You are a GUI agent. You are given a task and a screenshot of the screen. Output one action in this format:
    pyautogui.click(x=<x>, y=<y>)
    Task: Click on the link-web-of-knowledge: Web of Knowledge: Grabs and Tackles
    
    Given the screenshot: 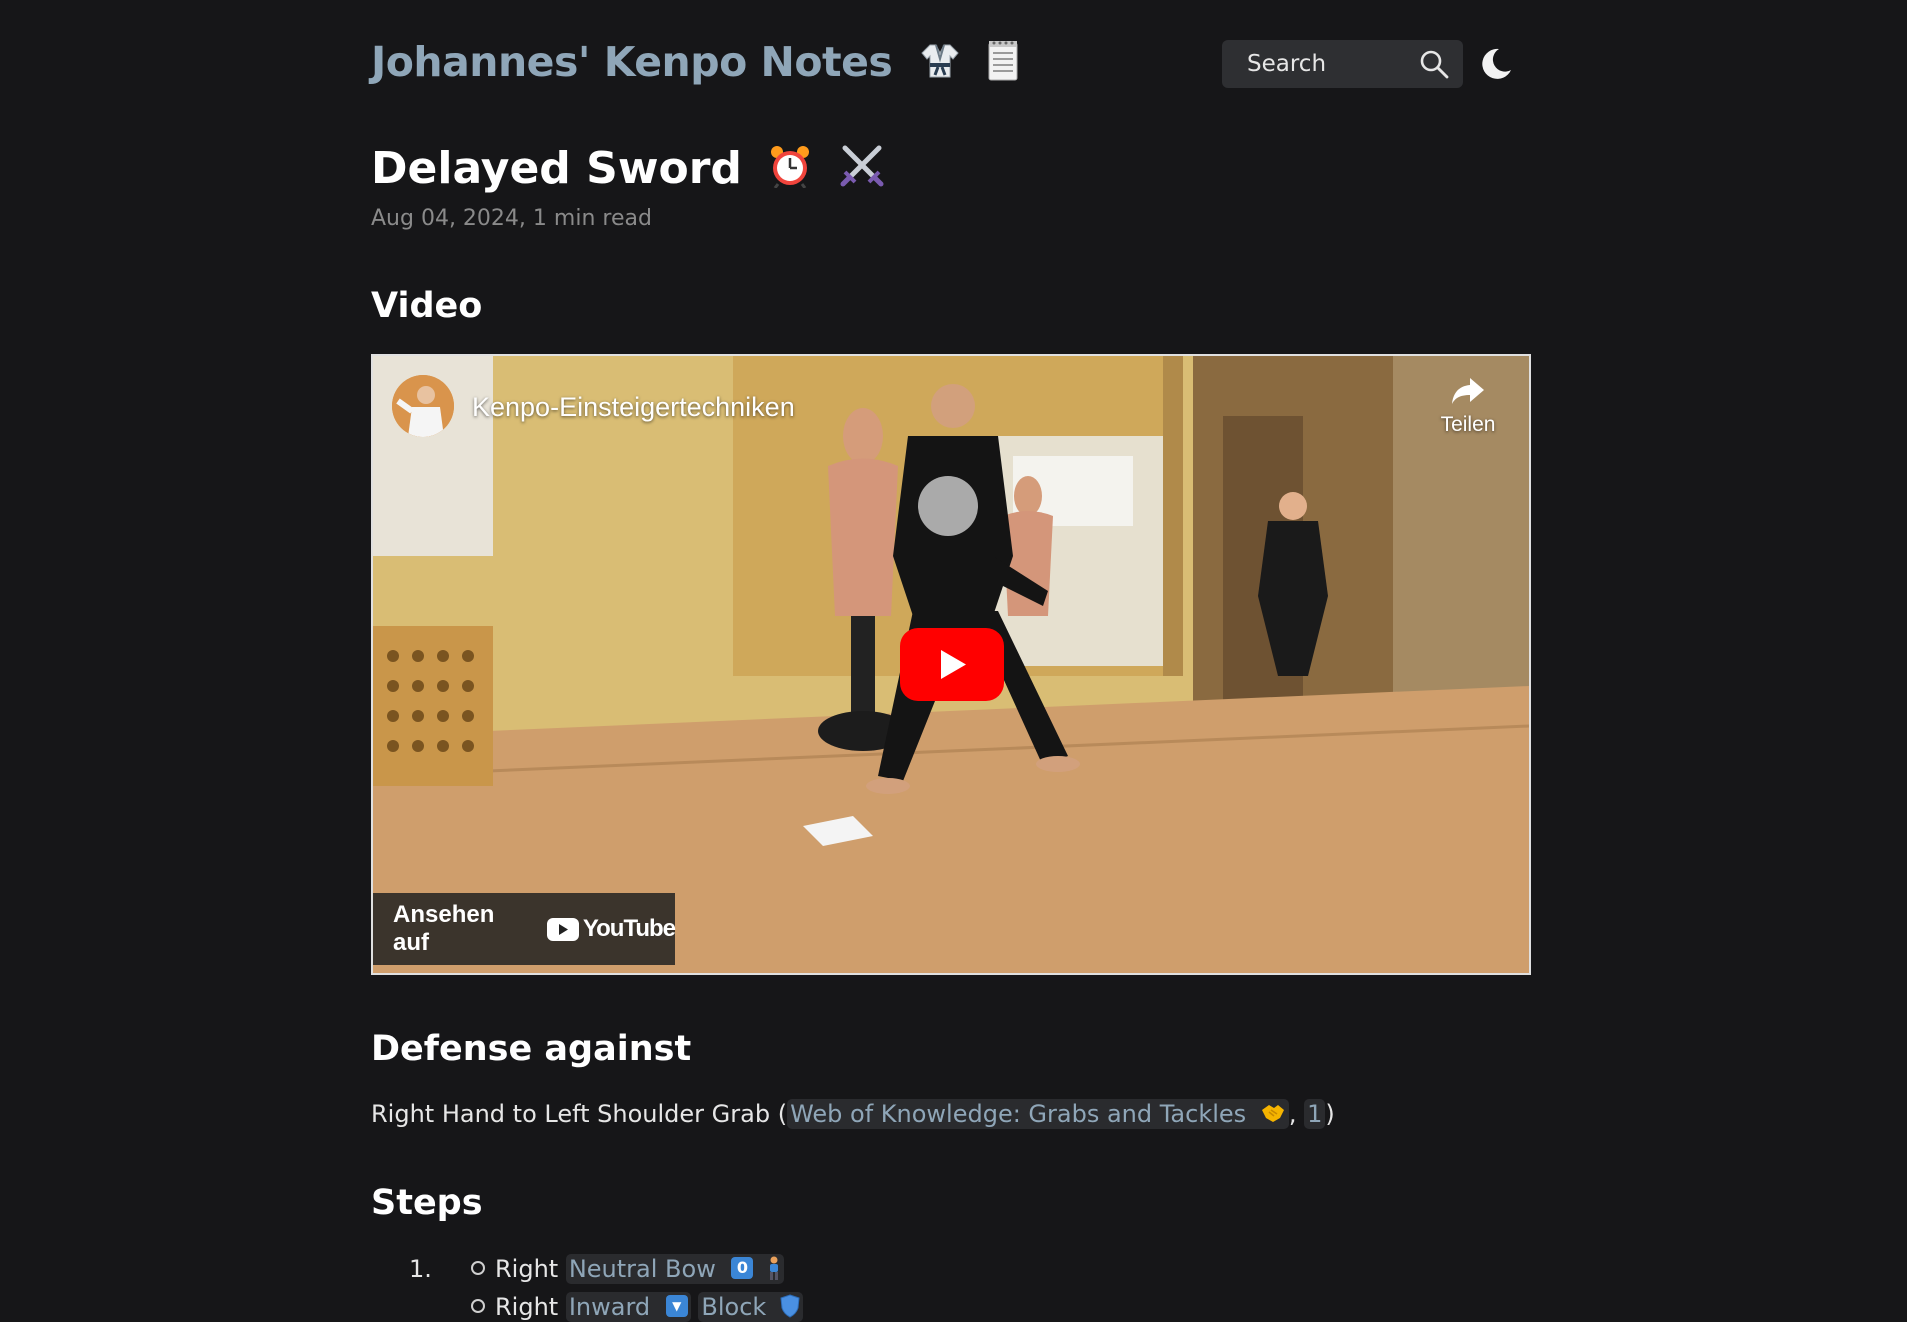 What is the action you would take?
    pyautogui.click(x=1038, y=1114)
    